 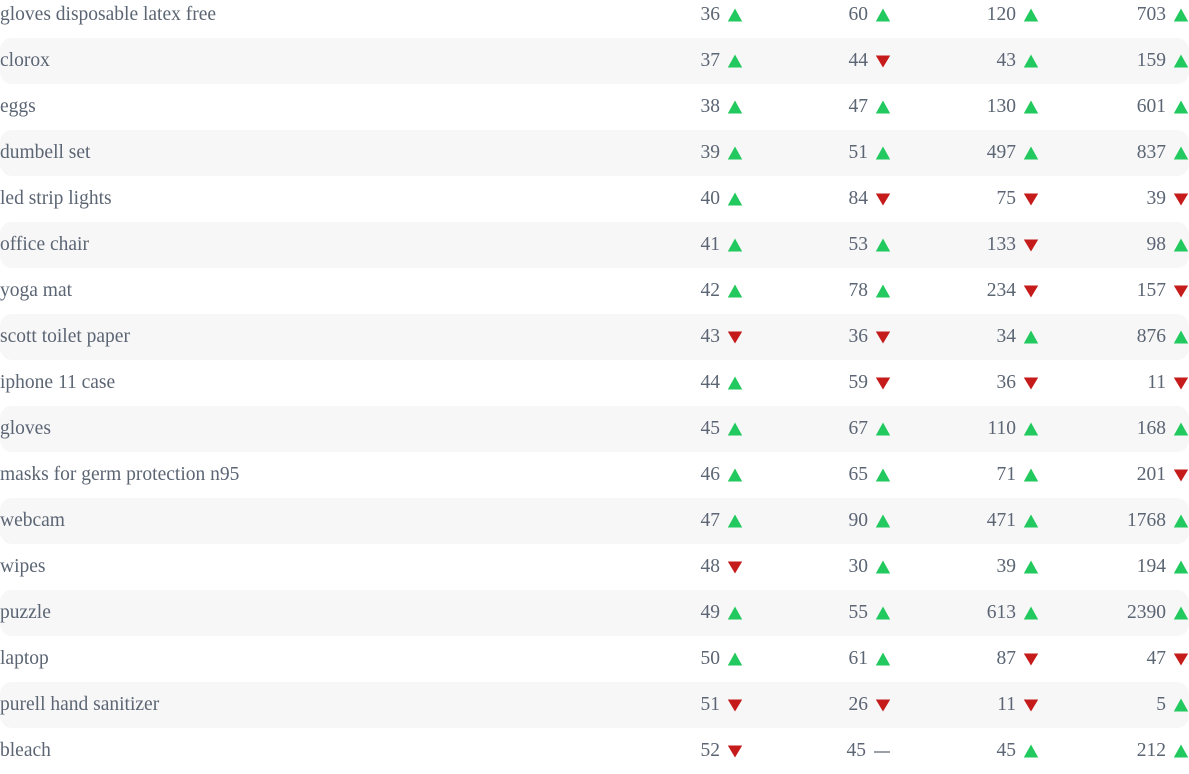 I want to click on metric-cell-4: 2390, so click(x=1114, y=613).